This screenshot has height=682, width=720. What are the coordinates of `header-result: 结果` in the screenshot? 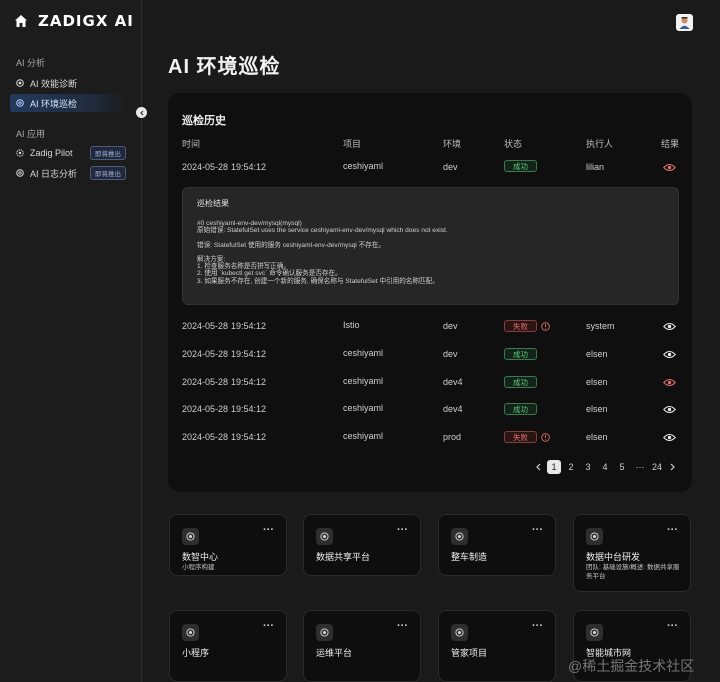 It's located at (670, 144).